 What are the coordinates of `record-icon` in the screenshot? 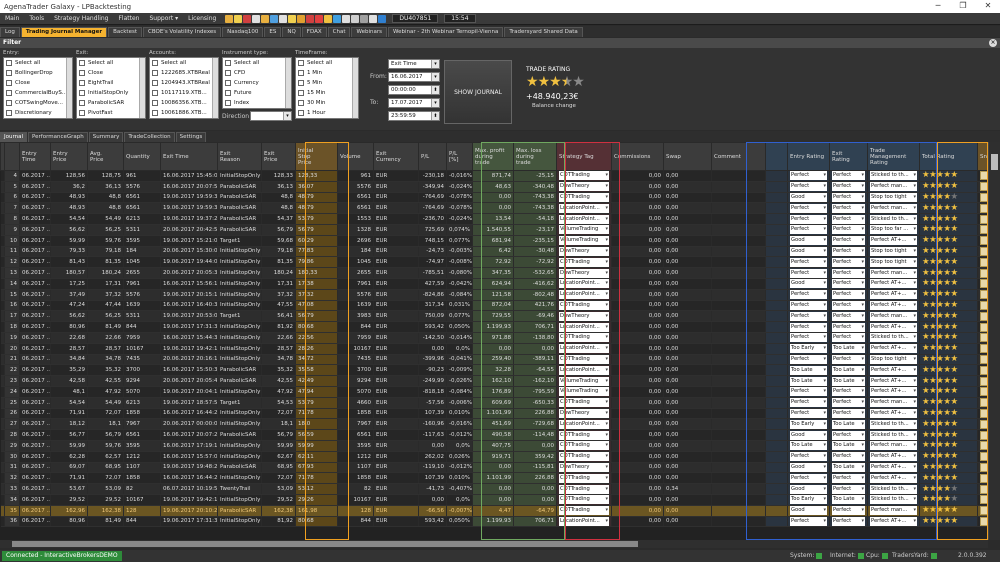 It's located at (319, 18).